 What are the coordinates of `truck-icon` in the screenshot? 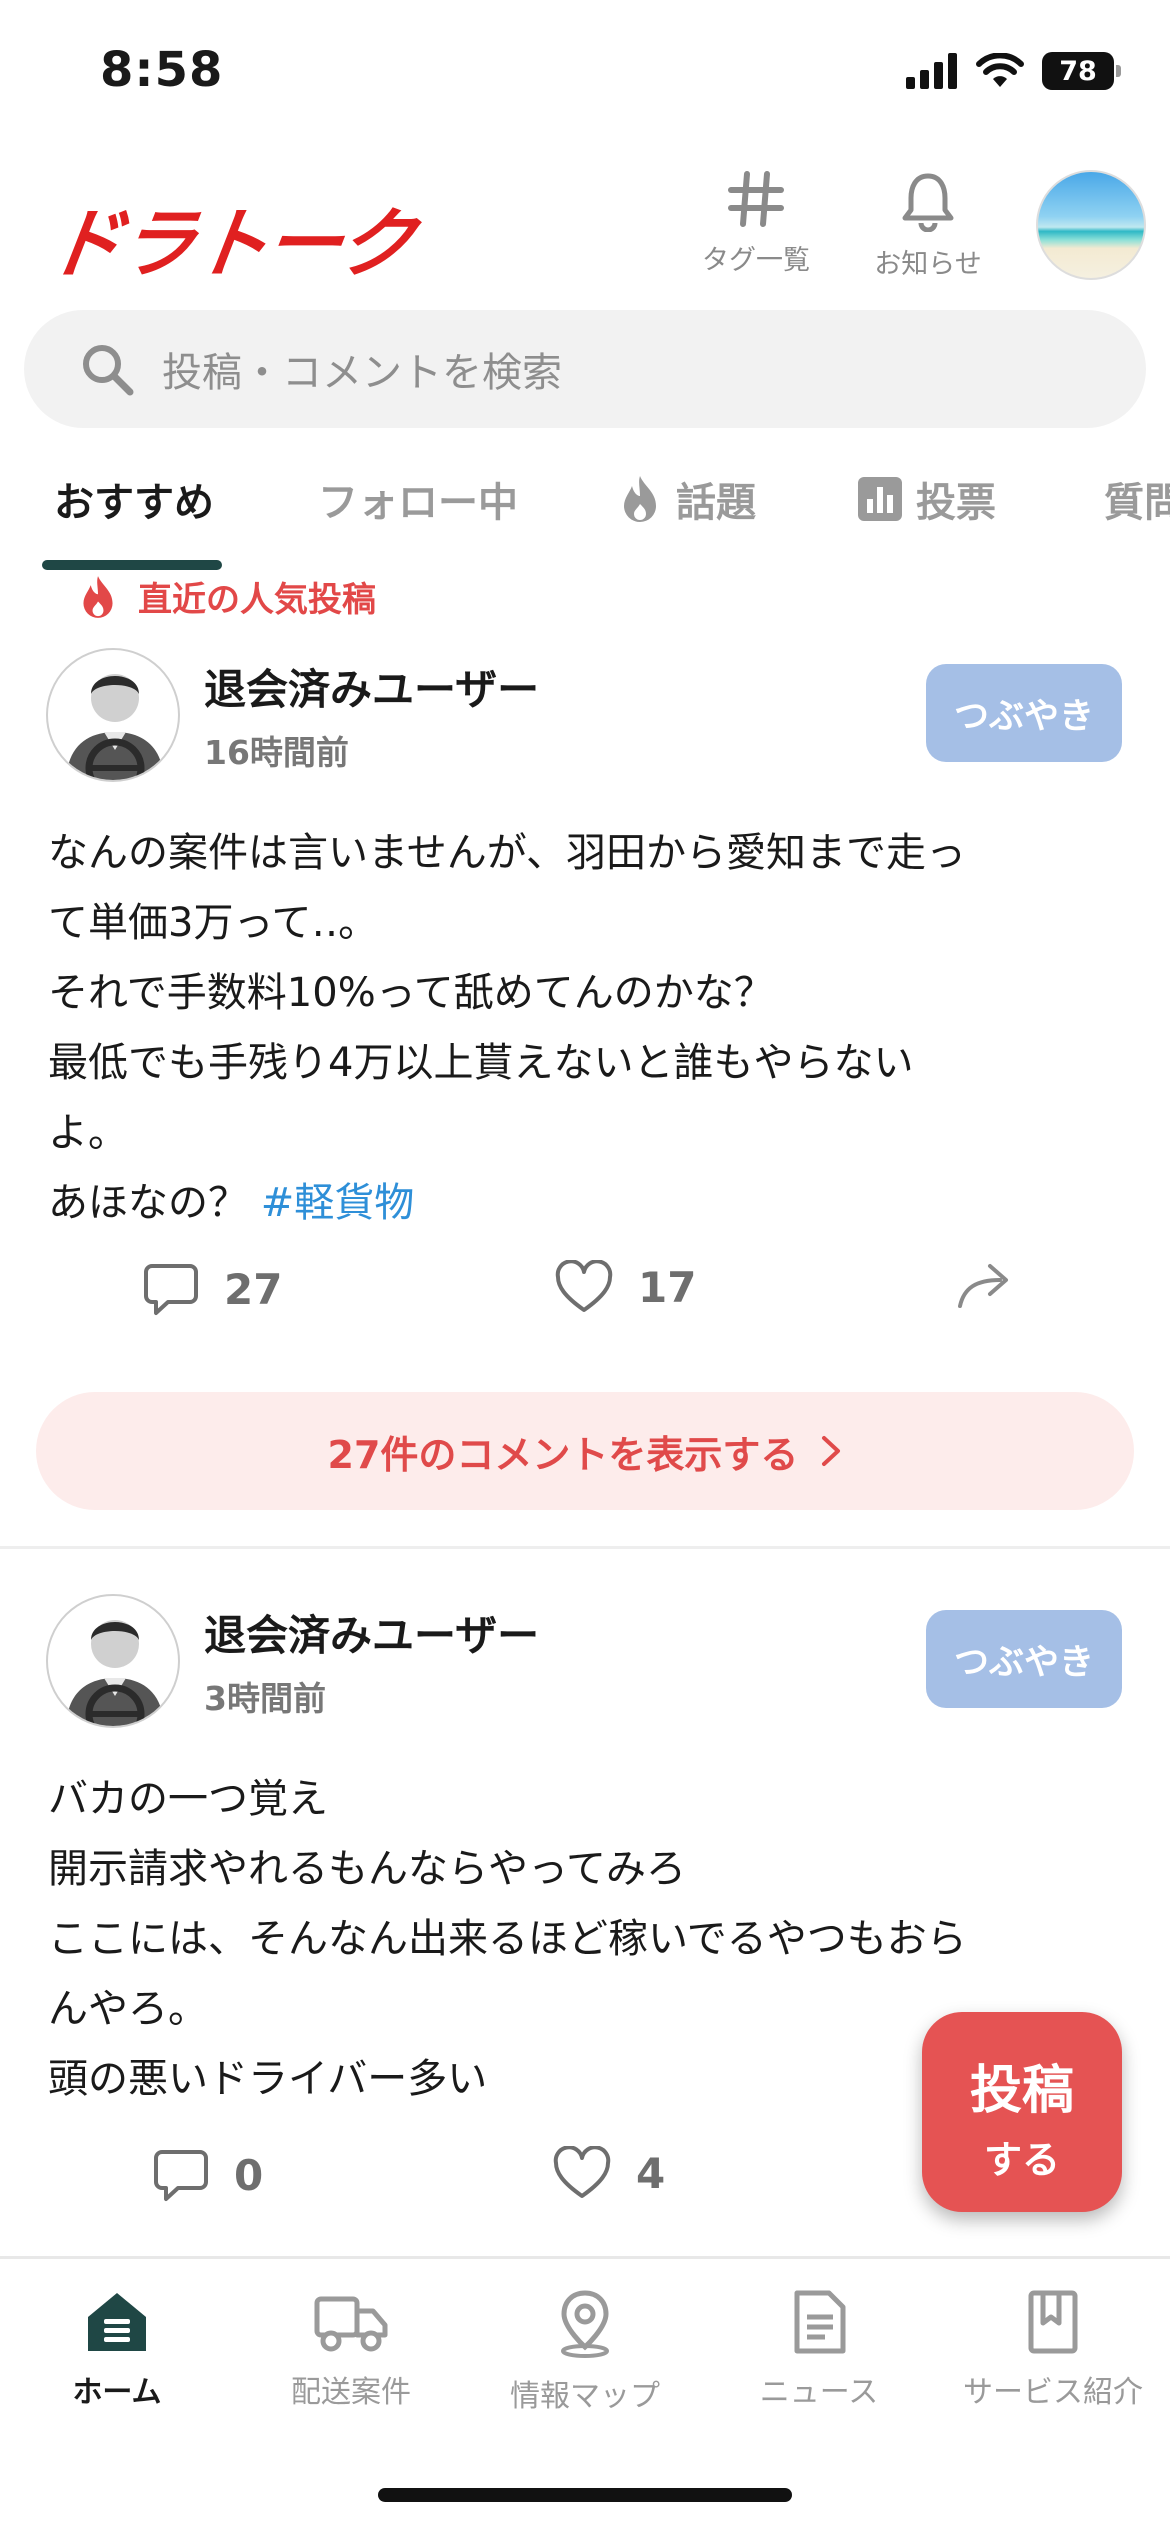 It's located at (351, 2324).